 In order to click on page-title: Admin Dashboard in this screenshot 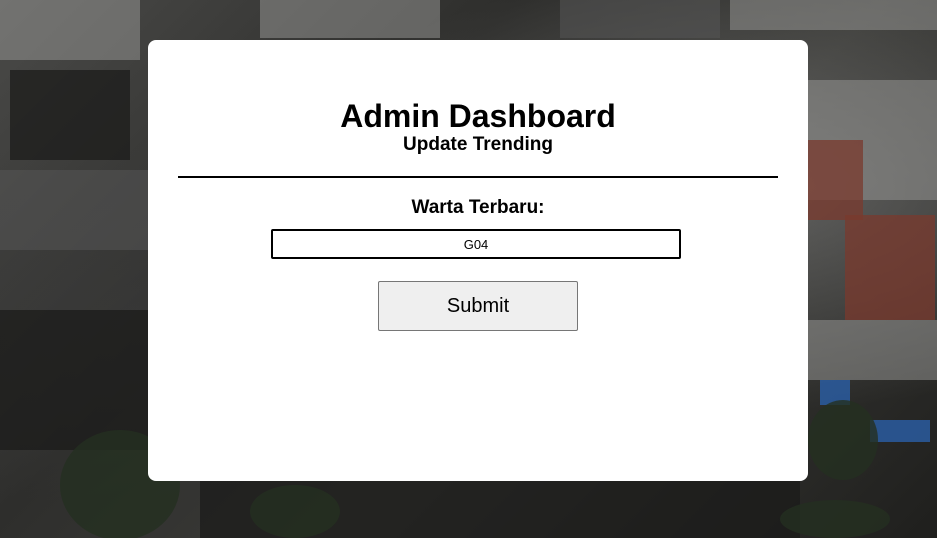, I will do `click(478, 116)`.